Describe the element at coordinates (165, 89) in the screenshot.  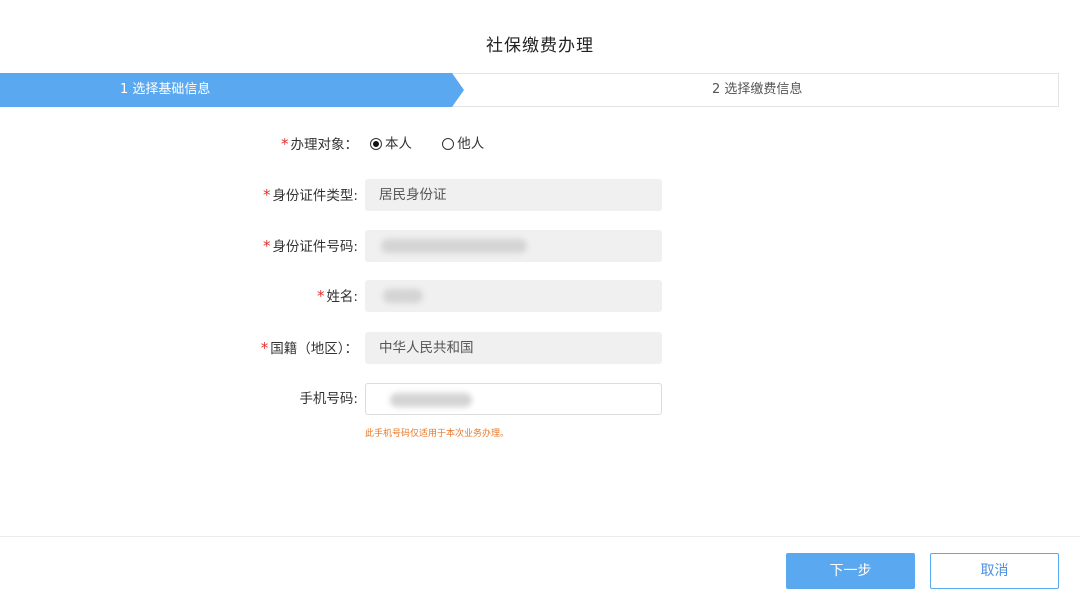
I see `step-1-label: 1 选择基础信息` at that location.